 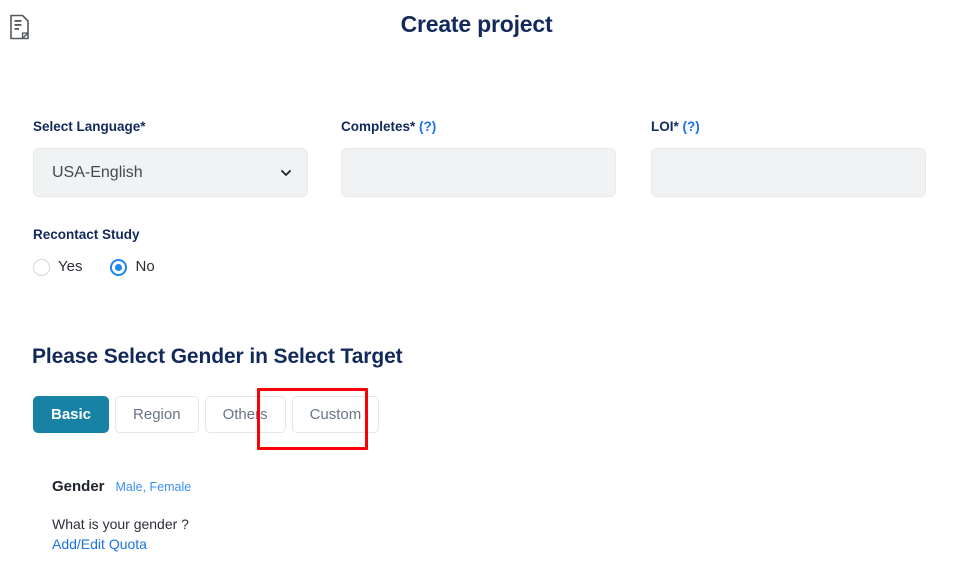 What do you see at coordinates (71, 414) in the screenshot?
I see `tab-basic: Basic` at bounding box center [71, 414].